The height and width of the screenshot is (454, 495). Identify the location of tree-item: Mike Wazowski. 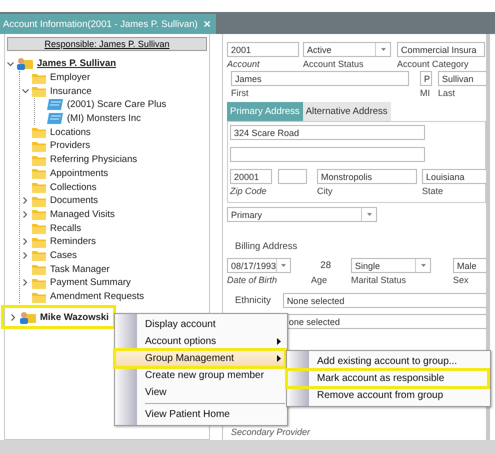
(74, 317).